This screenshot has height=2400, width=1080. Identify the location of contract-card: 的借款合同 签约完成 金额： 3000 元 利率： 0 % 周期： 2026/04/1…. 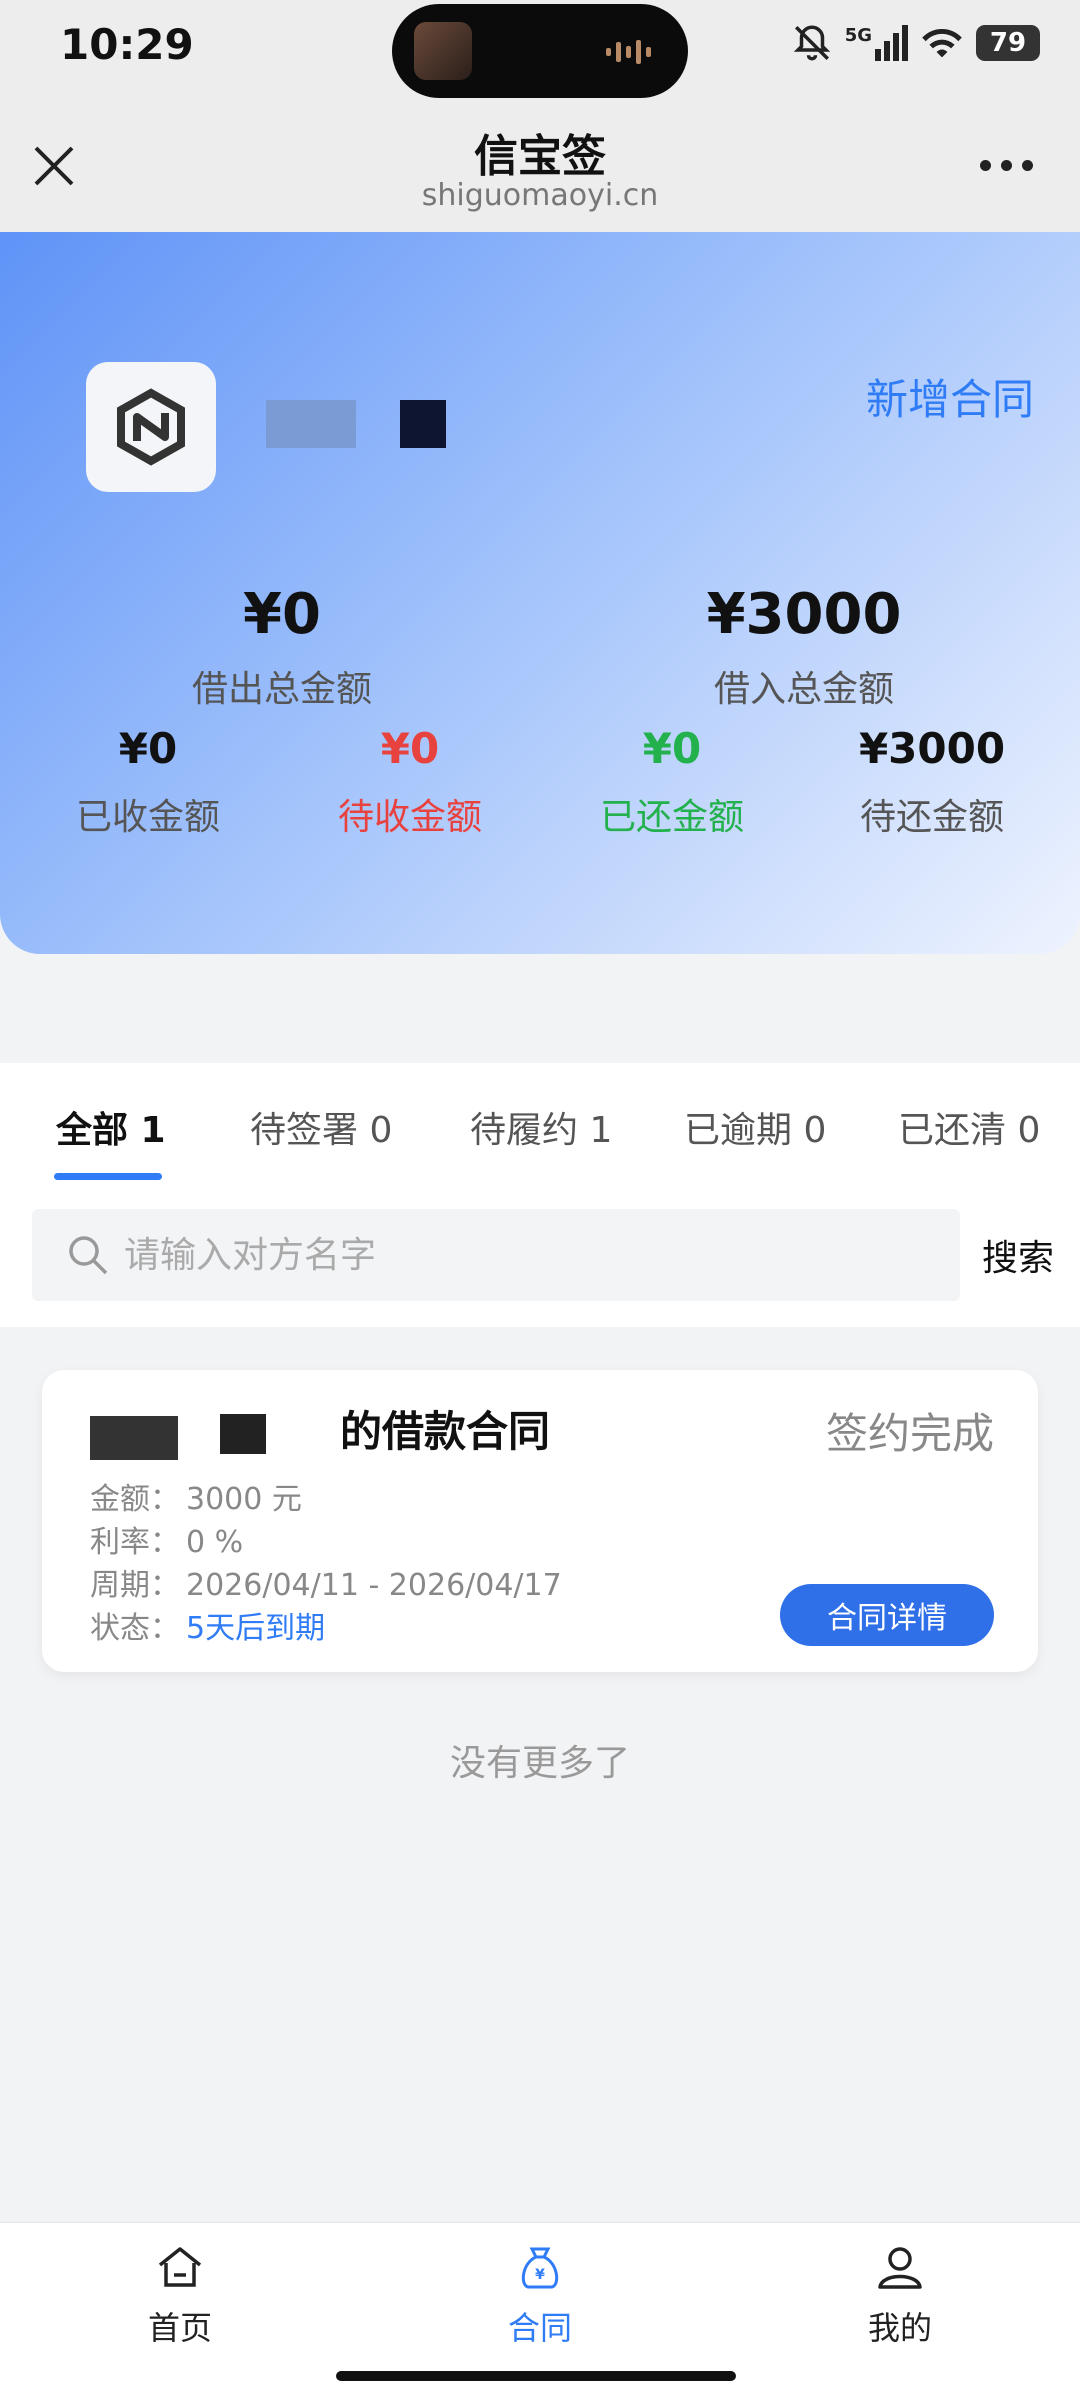
(540, 1521).